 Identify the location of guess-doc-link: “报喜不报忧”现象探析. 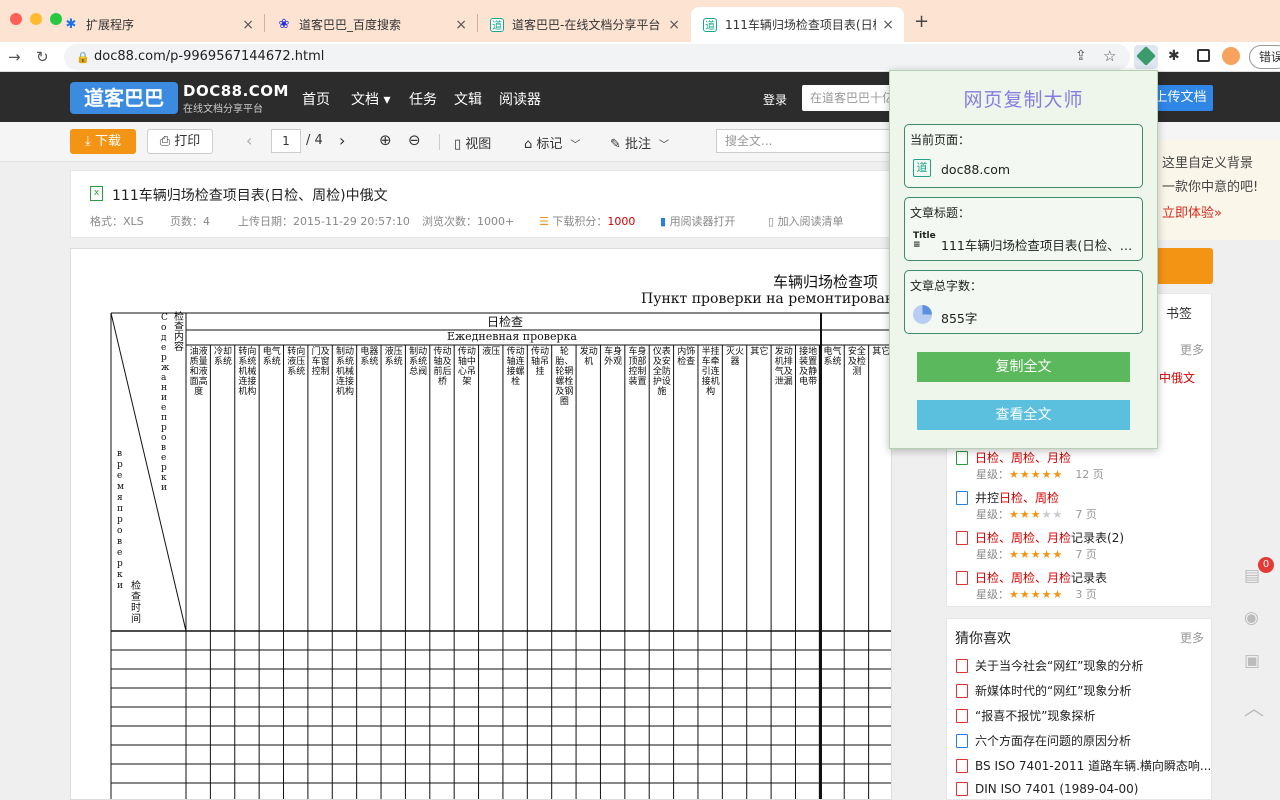
(1025, 715).